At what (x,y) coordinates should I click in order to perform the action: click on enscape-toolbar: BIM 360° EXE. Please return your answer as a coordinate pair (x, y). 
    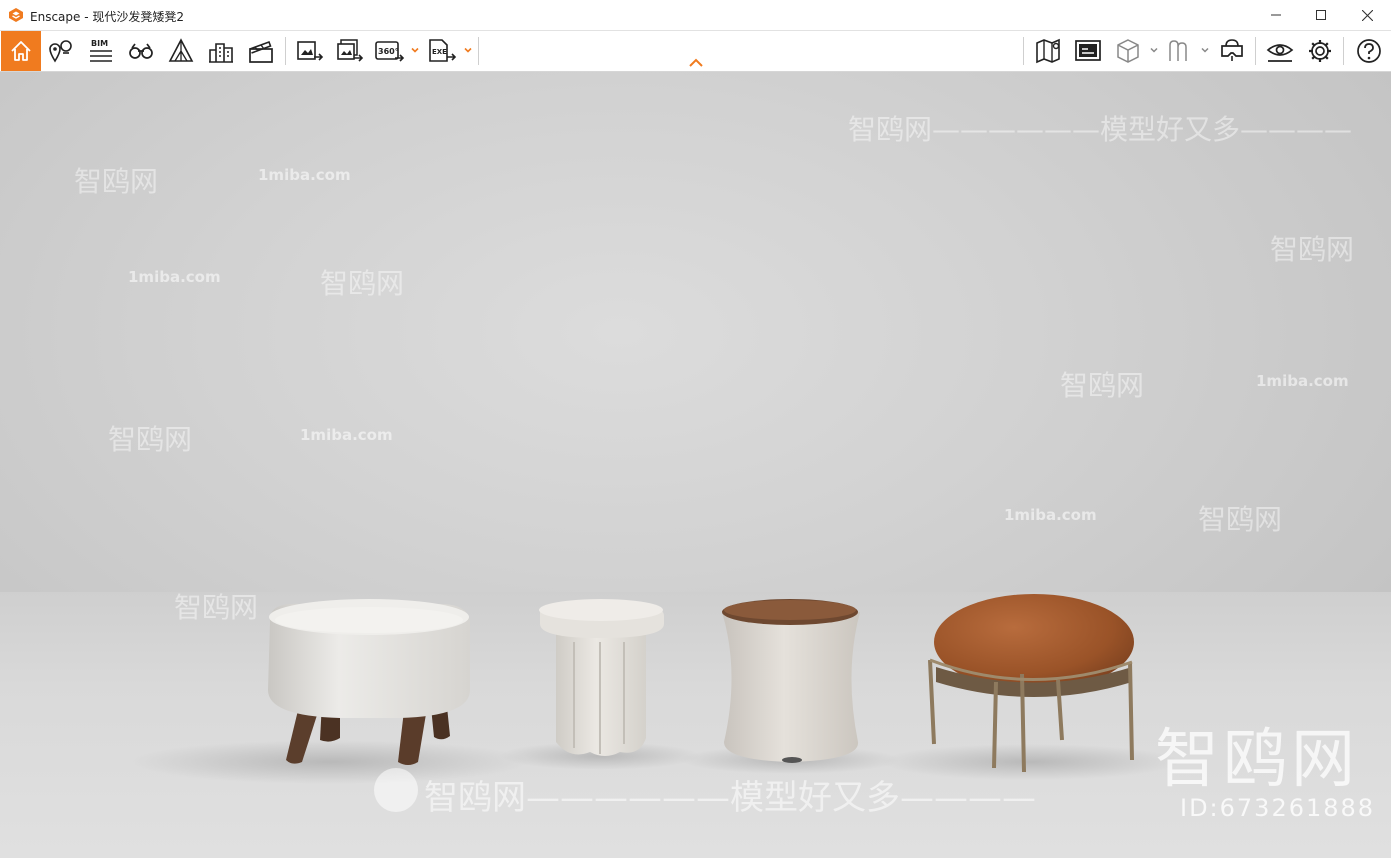
    Looking at the image, I should click on (695, 51).